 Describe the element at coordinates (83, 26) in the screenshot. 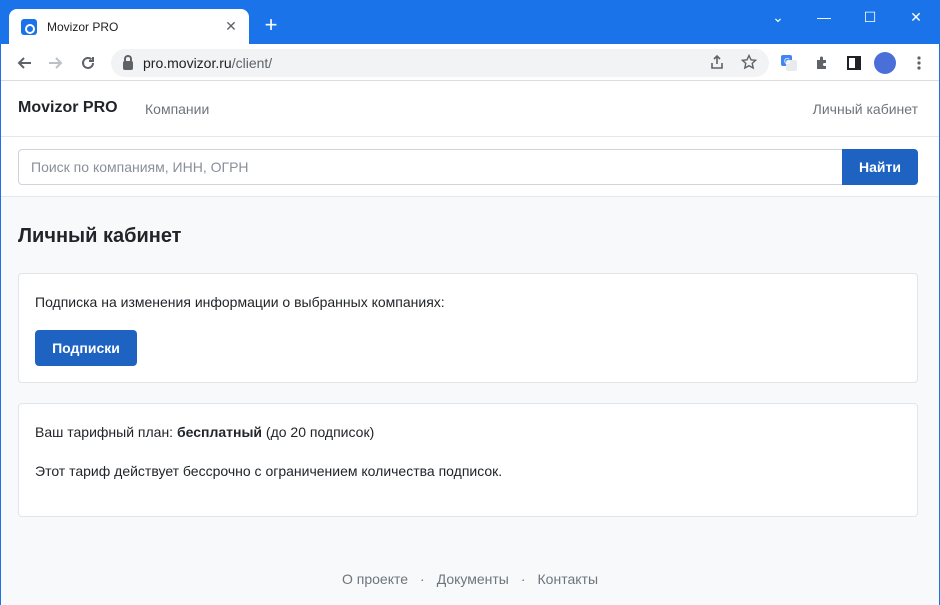

I see `tab-title: Movizor PRO` at that location.